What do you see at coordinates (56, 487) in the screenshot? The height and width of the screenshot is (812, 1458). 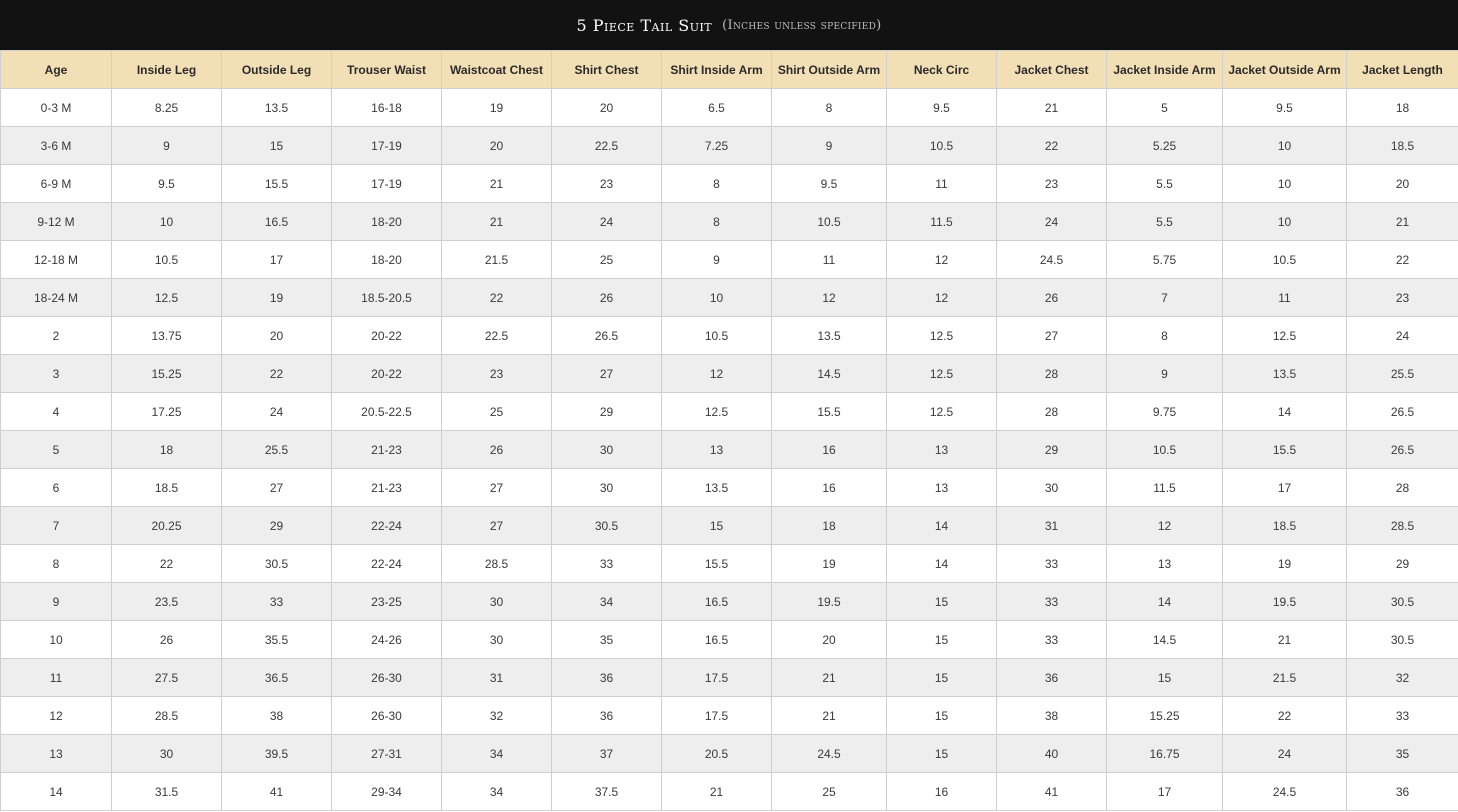 I see `table-cell: 6` at bounding box center [56, 487].